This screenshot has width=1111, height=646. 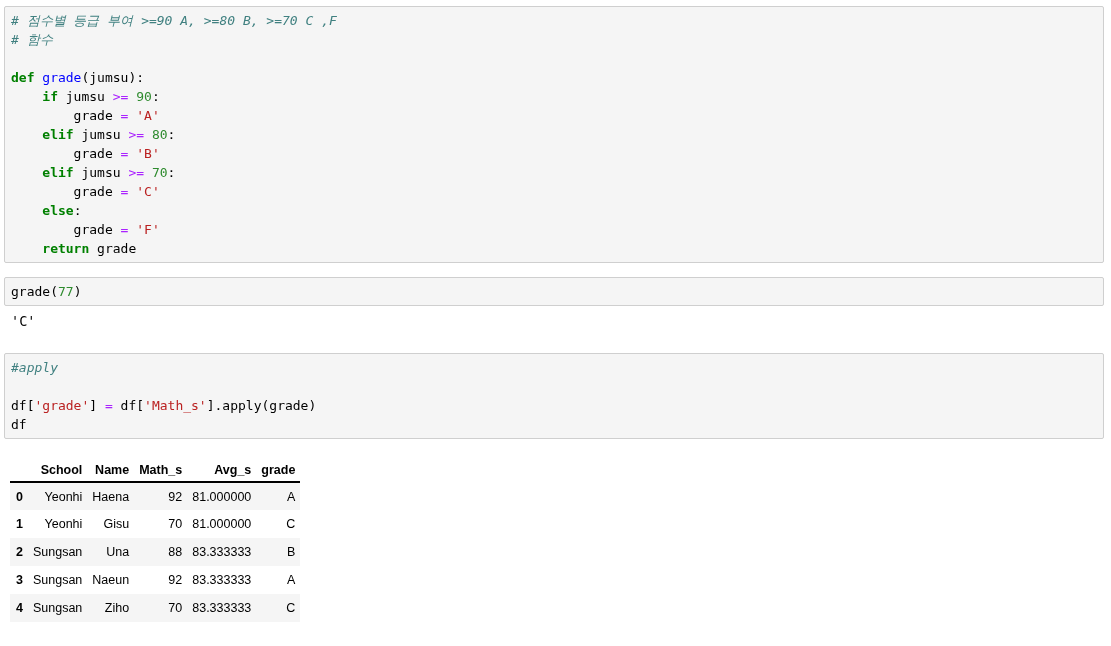 What do you see at coordinates (108, 173) in the screenshot?
I see `code-line: elif jumsu >= 70:` at bounding box center [108, 173].